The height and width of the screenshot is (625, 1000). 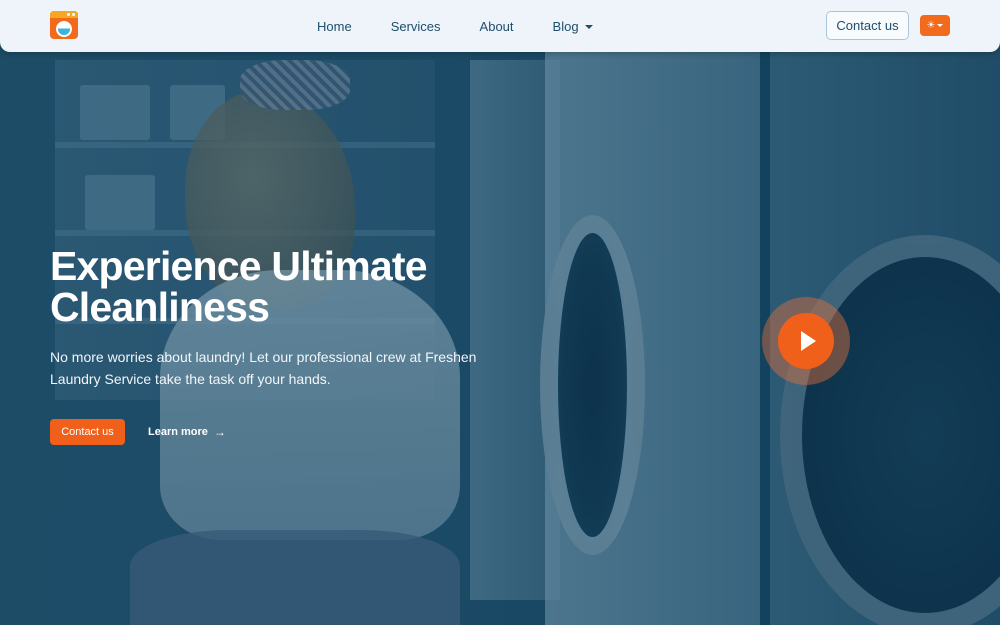 I want to click on learn-more-link: Learn more →, so click(x=187, y=432).